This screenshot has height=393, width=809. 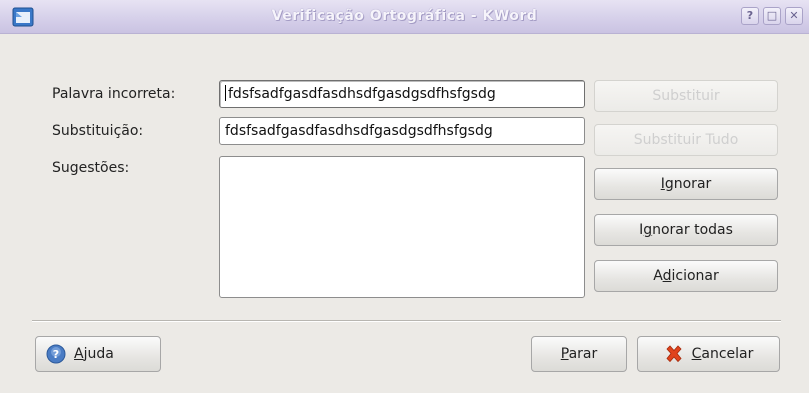 I want to click on stop-button: Parar, so click(x=579, y=354).